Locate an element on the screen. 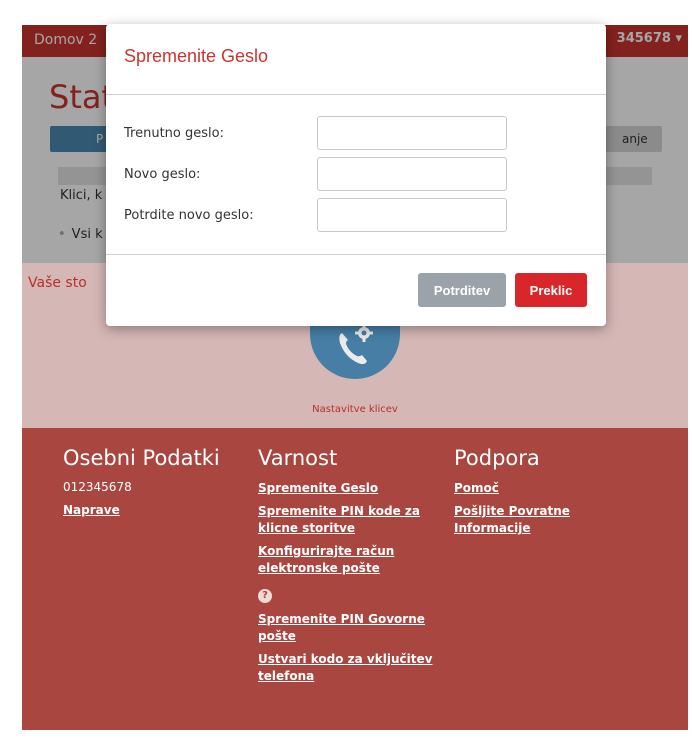 Image resolution: width=692 pixels, height=738 pixels. new-password-label: Novo geslo: is located at coordinates (162, 174).